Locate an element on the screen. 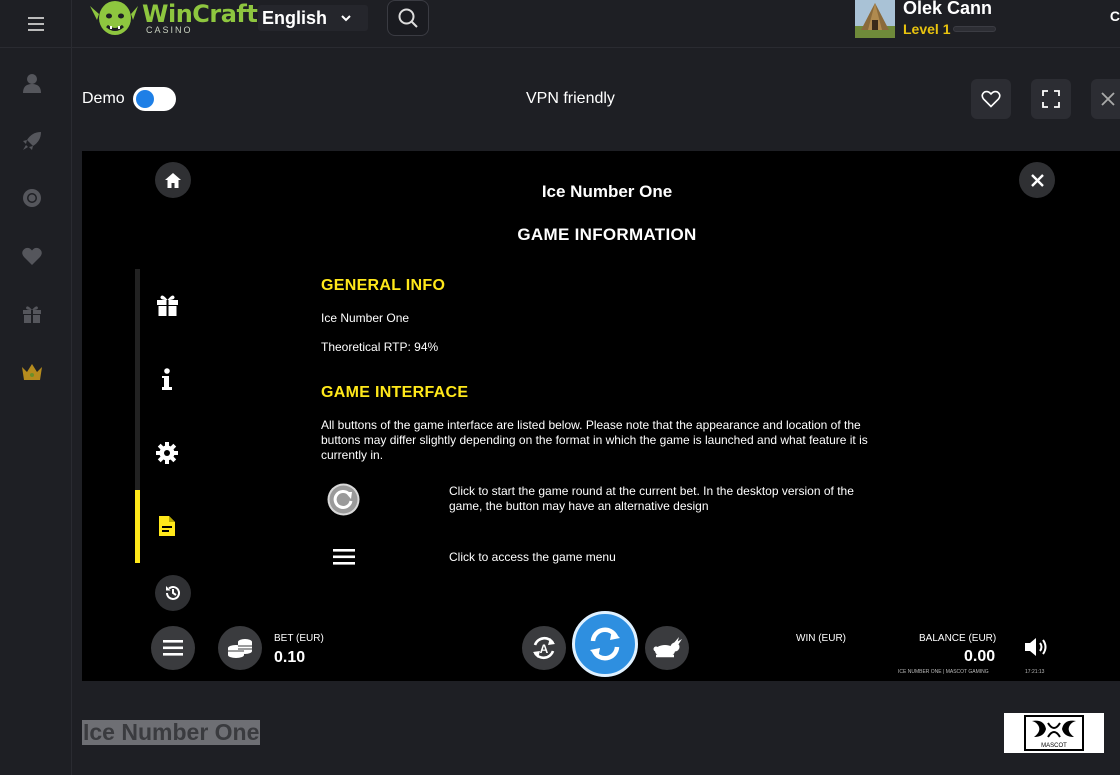 The height and width of the screenshot is (775, 1120). demo-label: Demo is located at coordinates (103, 98).